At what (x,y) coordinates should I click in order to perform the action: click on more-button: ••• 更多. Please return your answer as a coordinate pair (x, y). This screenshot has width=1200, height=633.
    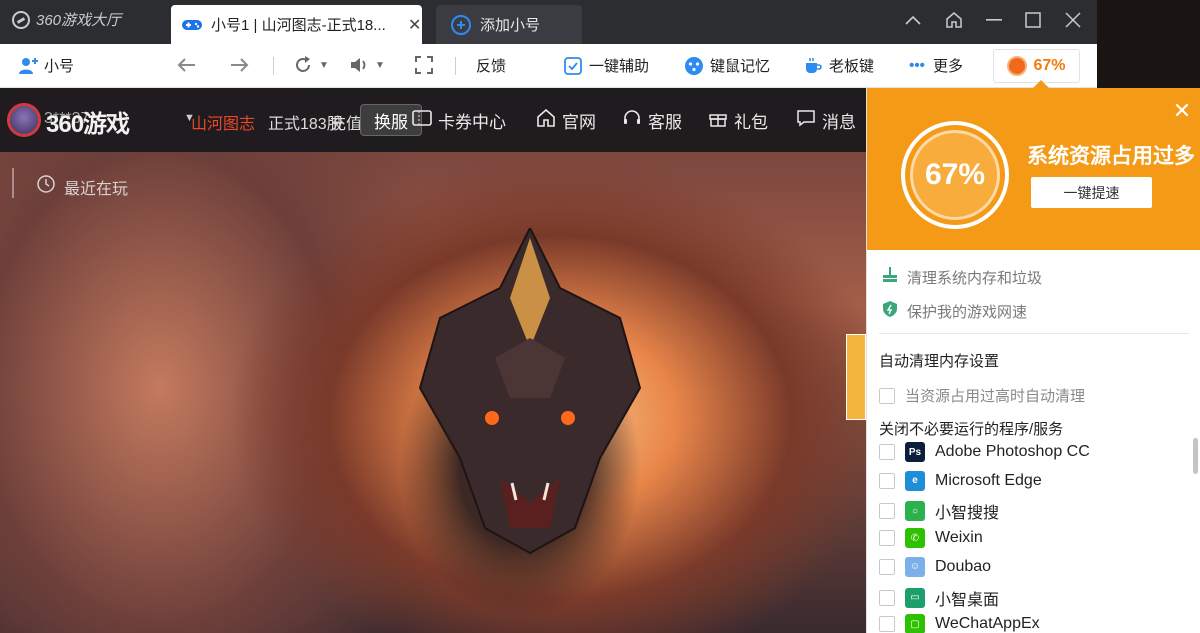
    Looking at the image, I should click on (935, 65).